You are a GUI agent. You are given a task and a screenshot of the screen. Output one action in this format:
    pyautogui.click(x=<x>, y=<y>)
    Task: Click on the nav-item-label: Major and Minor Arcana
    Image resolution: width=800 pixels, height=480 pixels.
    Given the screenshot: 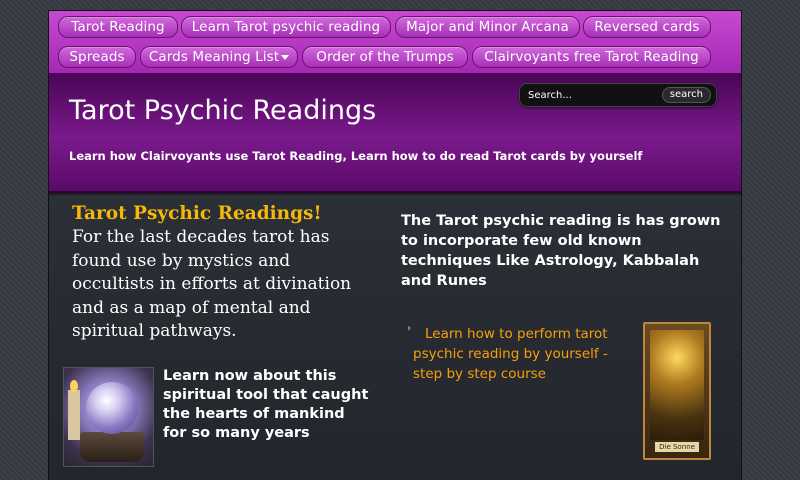 What is the action you would take?
    pyautogui.click(x=487, y=27)
    